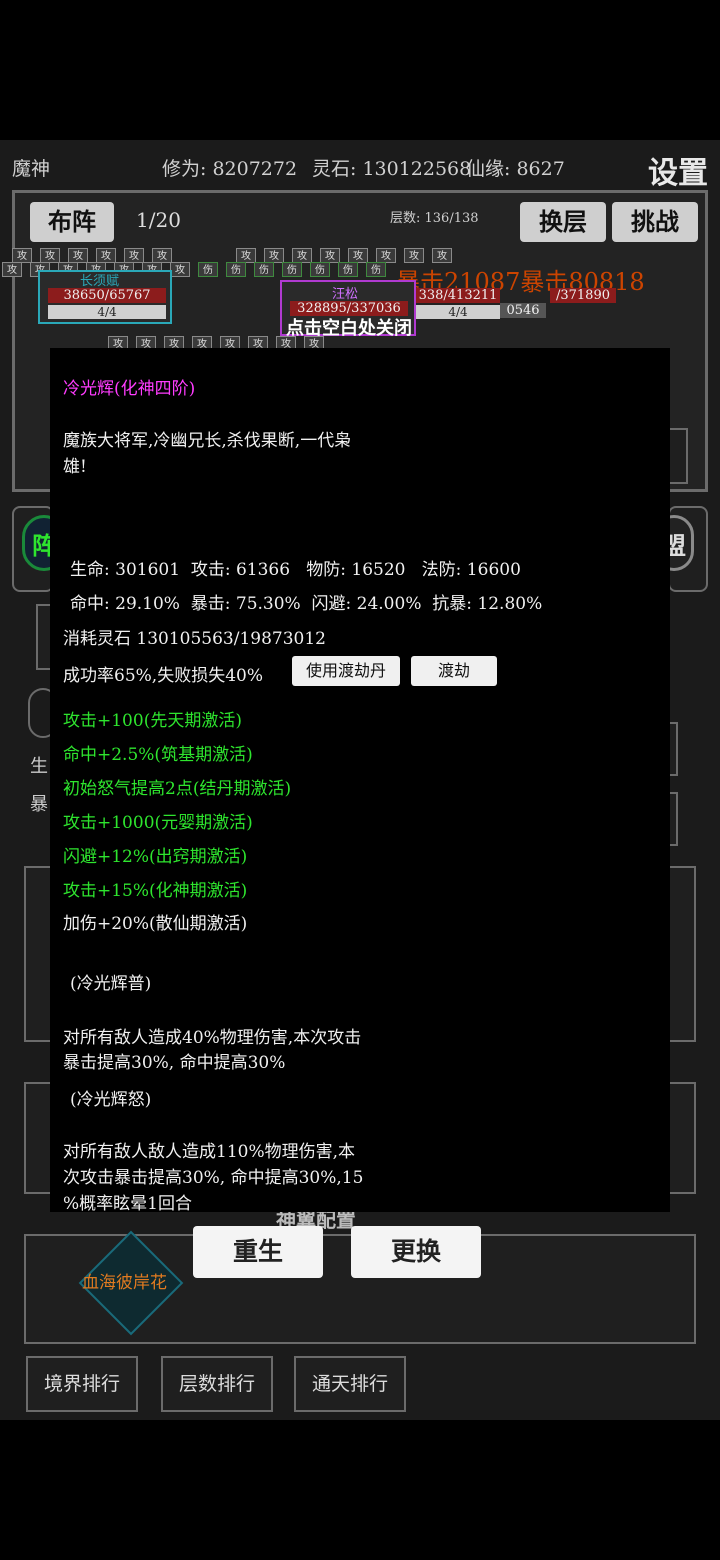 The height and width of the screenshot is (1560, 720). What do you see at coordinates (129, 389) in the screenshot?
I see `character-title: 冷光辉(化神四阶)` at bounding box center [129, 389].